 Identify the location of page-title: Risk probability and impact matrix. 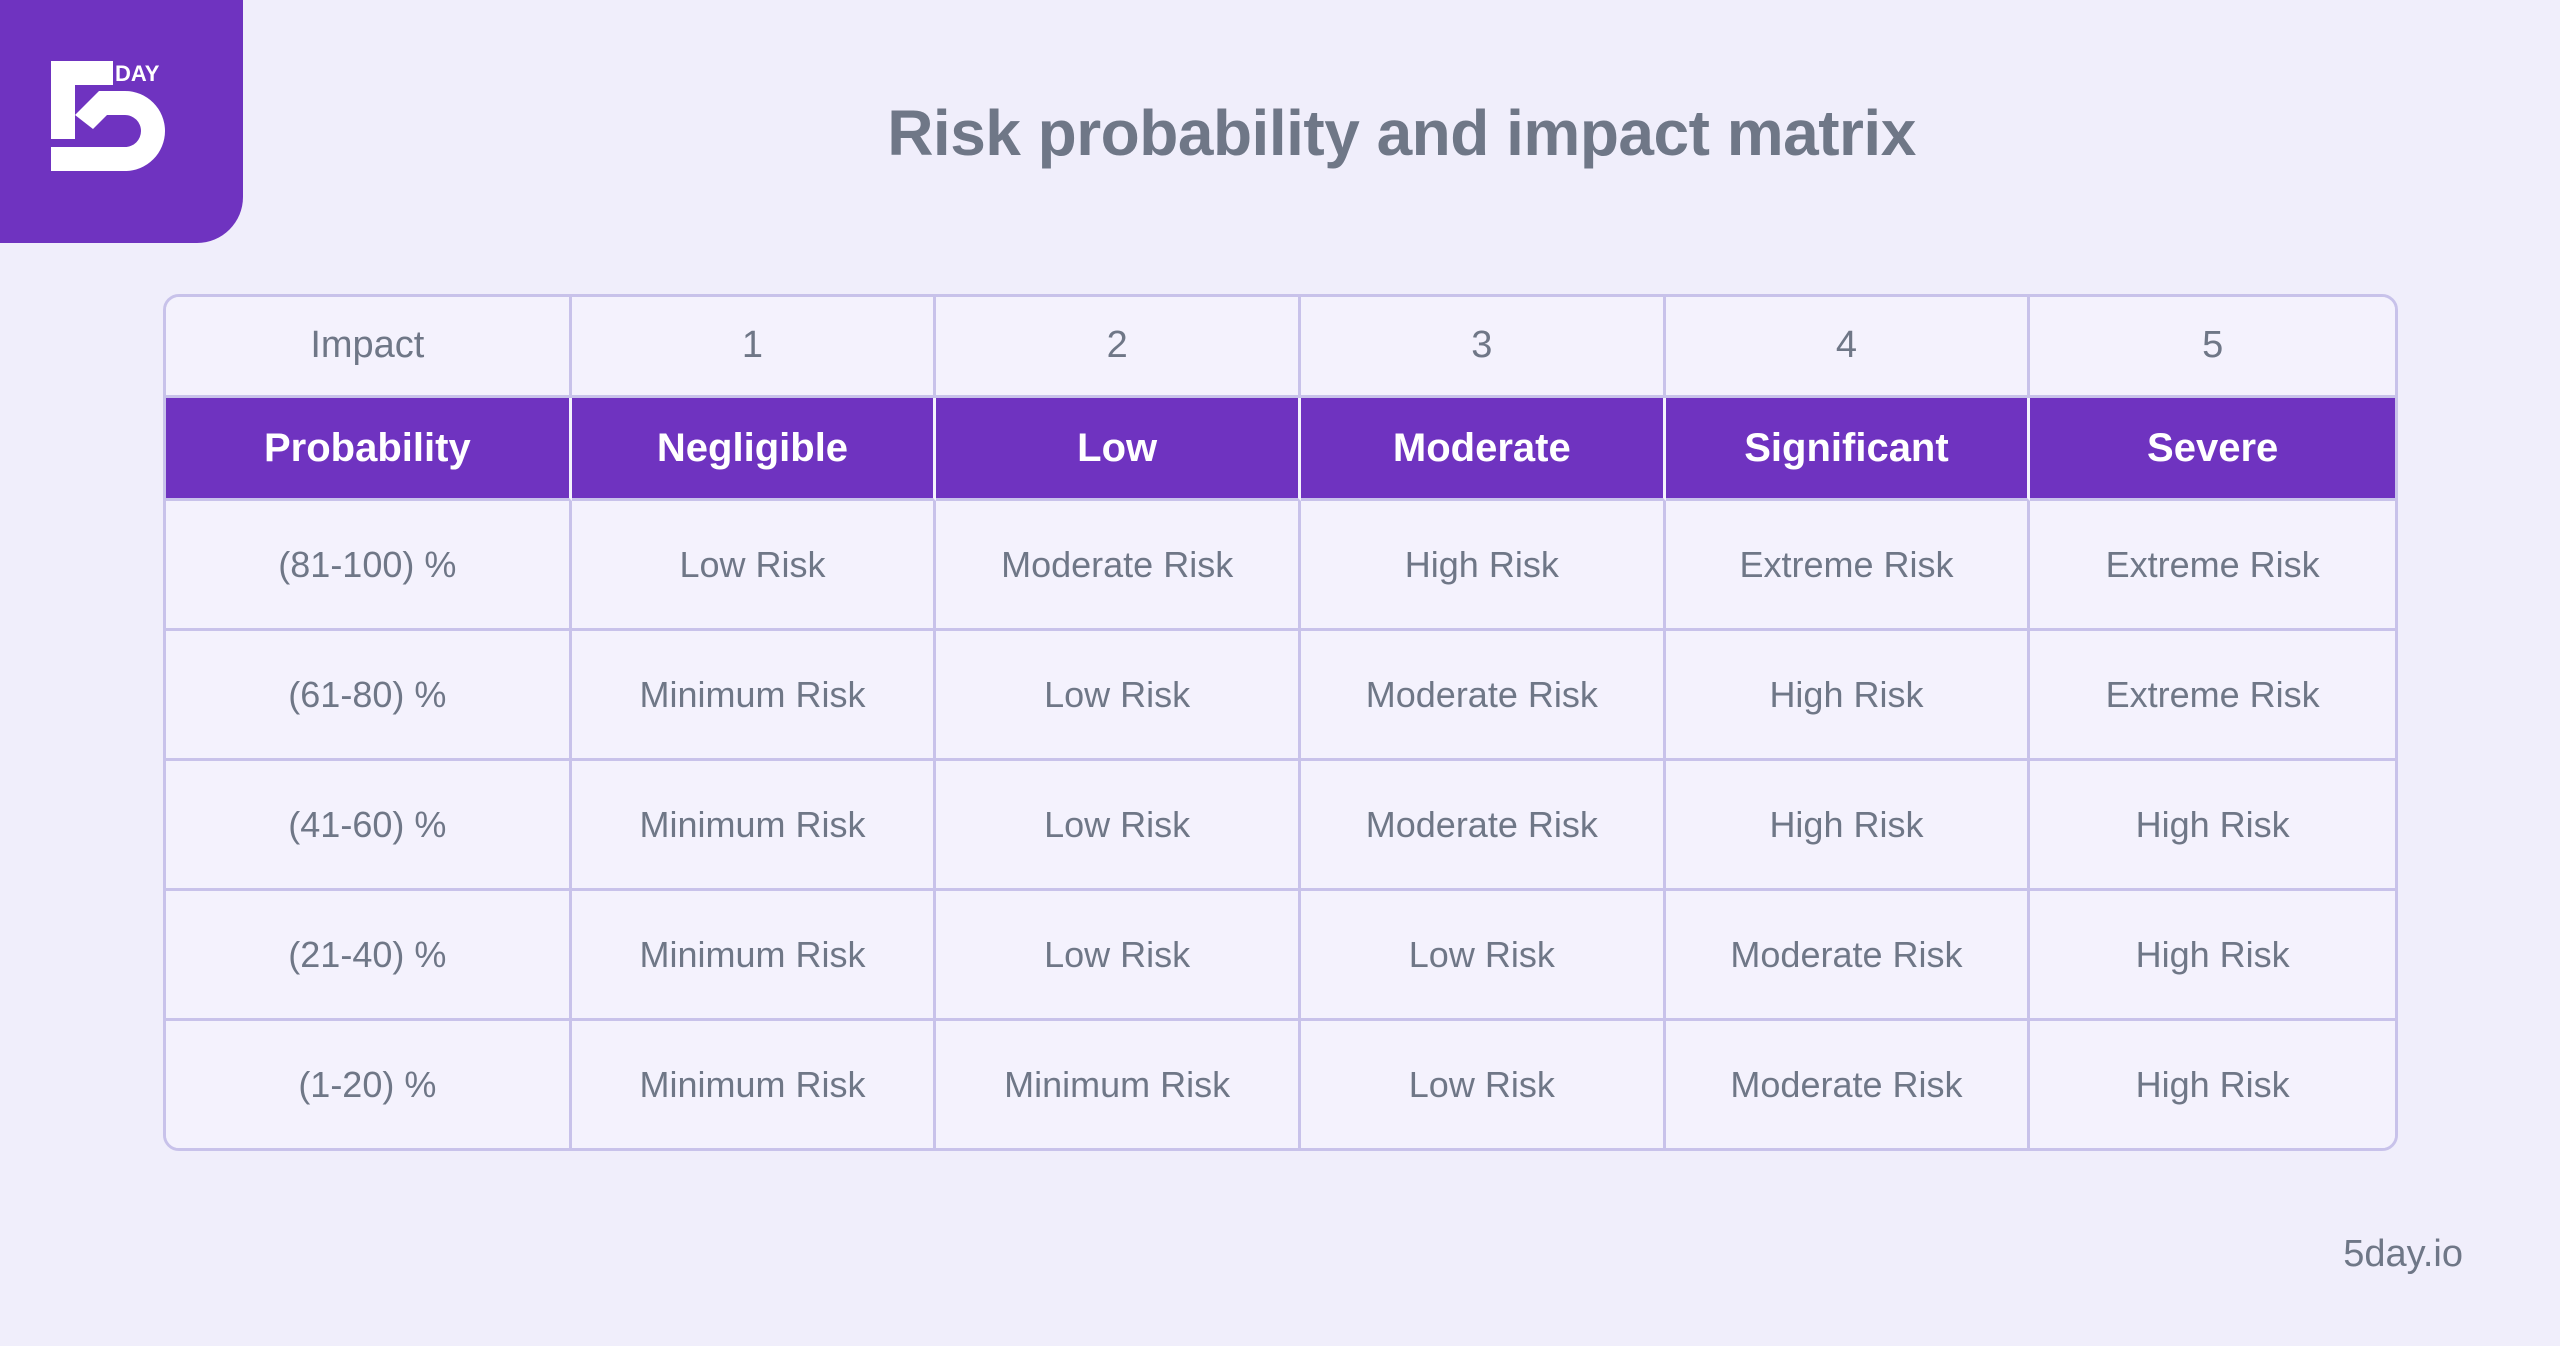
(1401, 133).